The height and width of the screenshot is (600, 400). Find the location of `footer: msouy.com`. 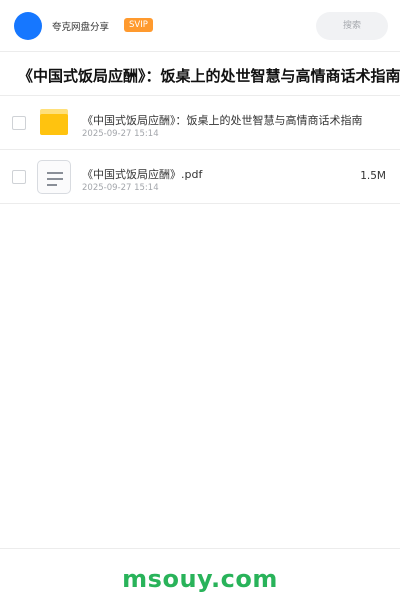

footer: msouy.com is located at coordinates (200, 574).